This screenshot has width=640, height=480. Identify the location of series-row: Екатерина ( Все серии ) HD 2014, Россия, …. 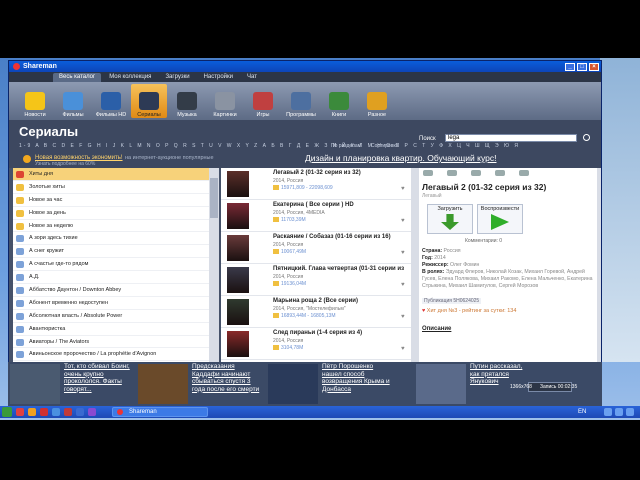
(316, 216).